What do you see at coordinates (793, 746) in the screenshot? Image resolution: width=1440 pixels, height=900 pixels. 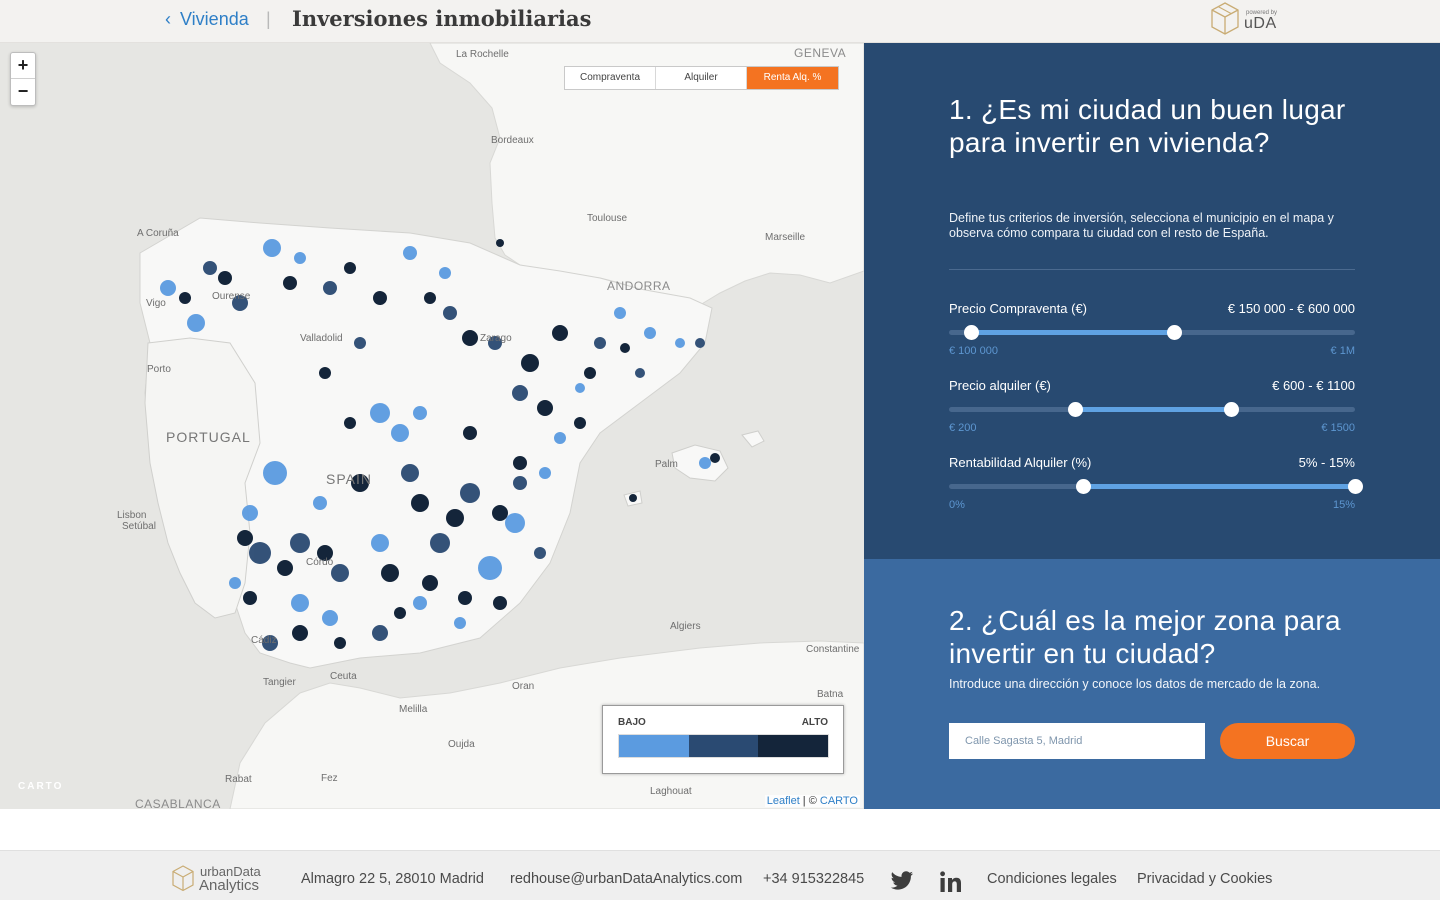 I see `legend-swatch-high` at bounding box center [793, 746].